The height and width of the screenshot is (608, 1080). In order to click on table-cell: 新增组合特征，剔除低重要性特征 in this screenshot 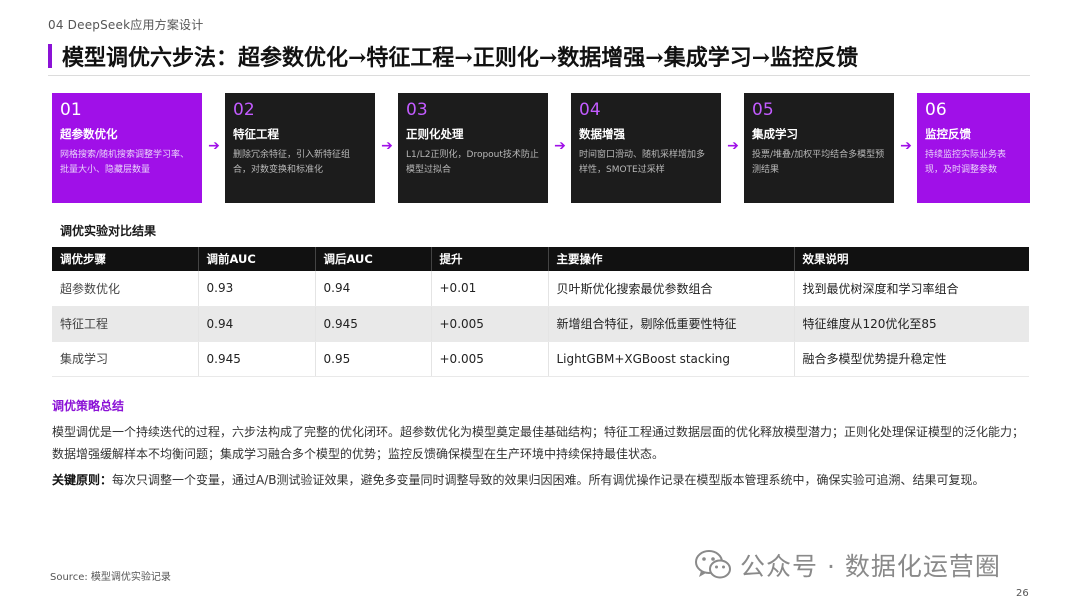, I will do `click(671, 324)`.